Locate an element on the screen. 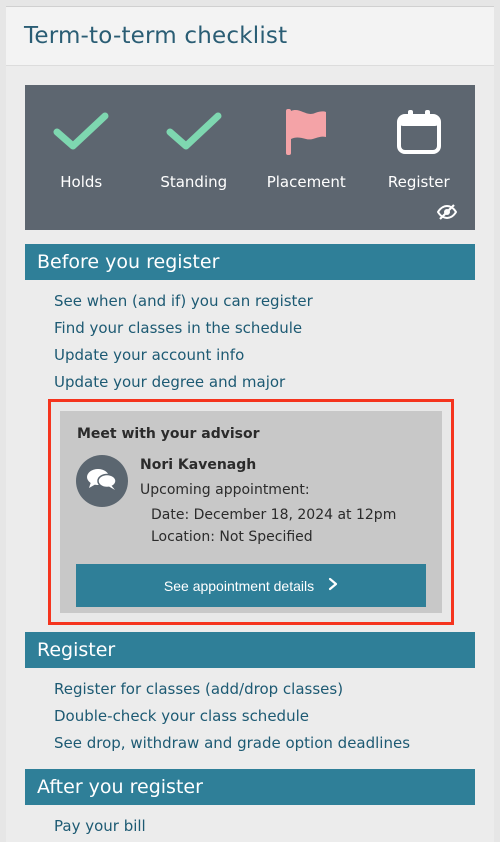 The height and width of the screenshot is (842, 500). status-holds: Holds is located at coordinates (81, 157).